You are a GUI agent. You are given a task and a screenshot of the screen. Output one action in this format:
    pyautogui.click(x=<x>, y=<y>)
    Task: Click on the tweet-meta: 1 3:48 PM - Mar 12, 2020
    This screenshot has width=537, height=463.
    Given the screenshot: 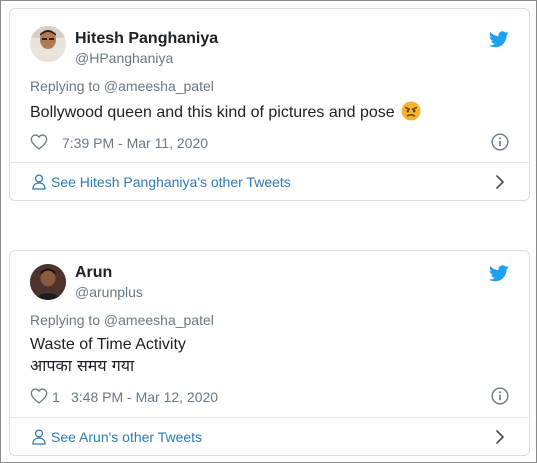 What is the action you would take?
    pyautogui.click(x=269, y=396)
    